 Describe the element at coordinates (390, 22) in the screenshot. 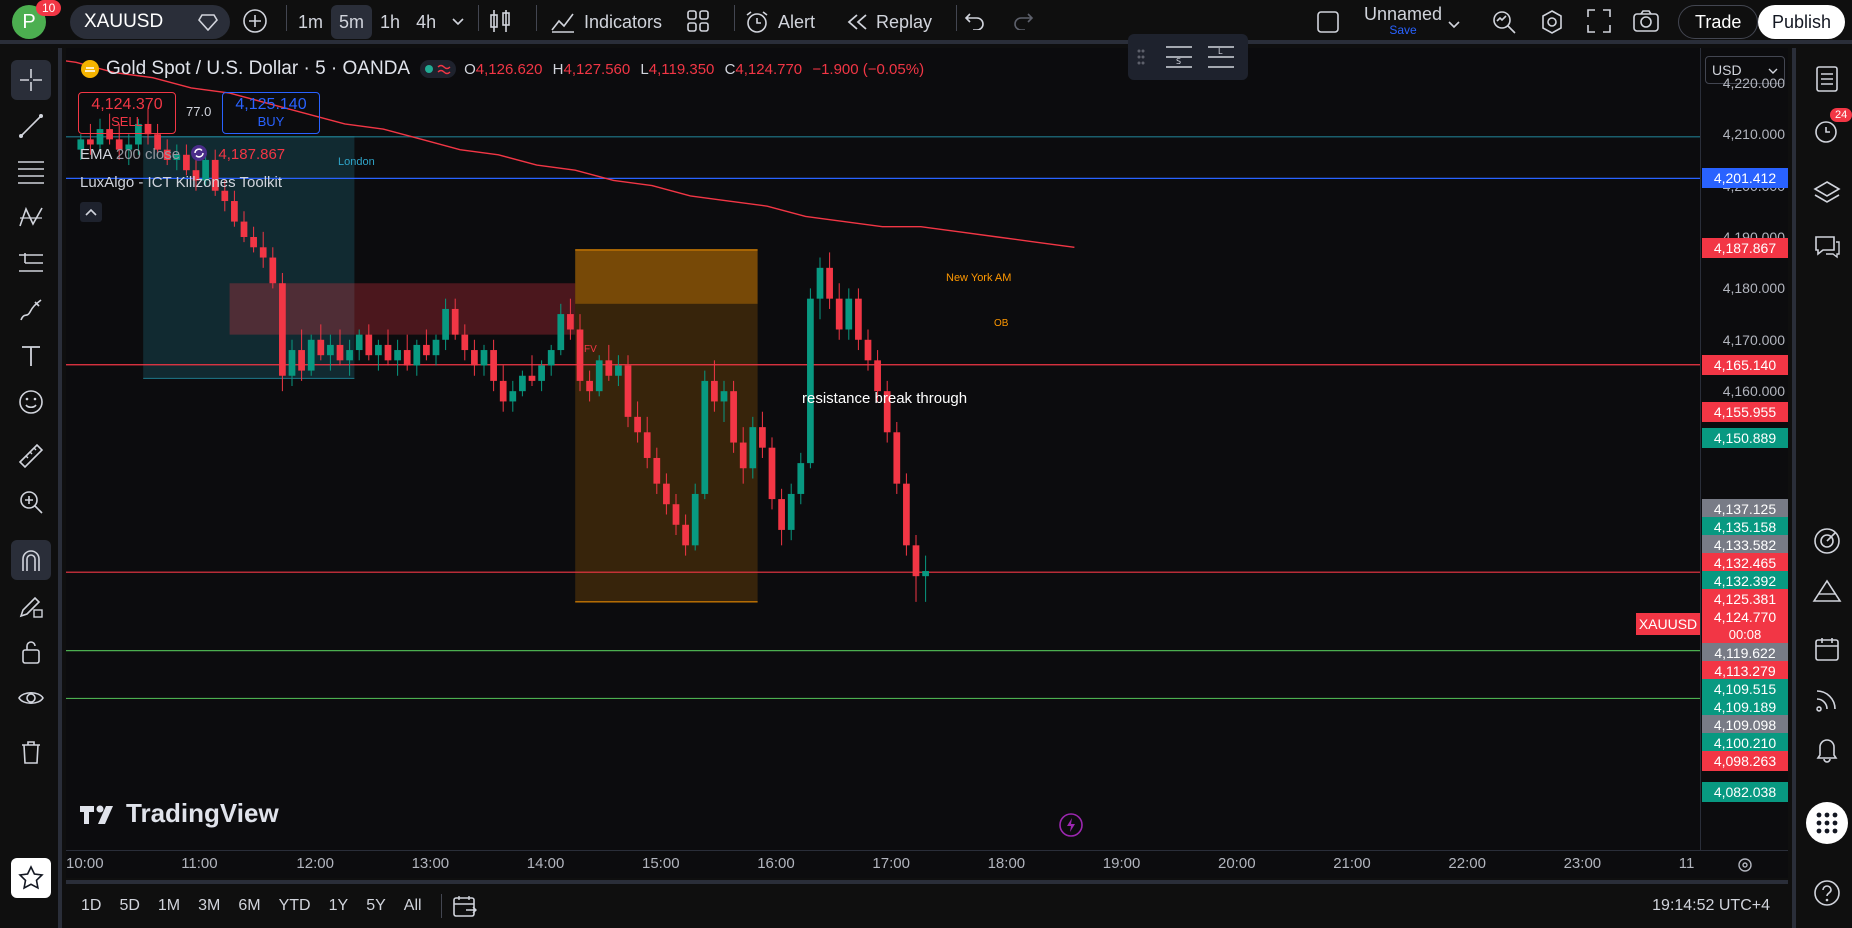

I see `interval-1h: 1h` at that location.